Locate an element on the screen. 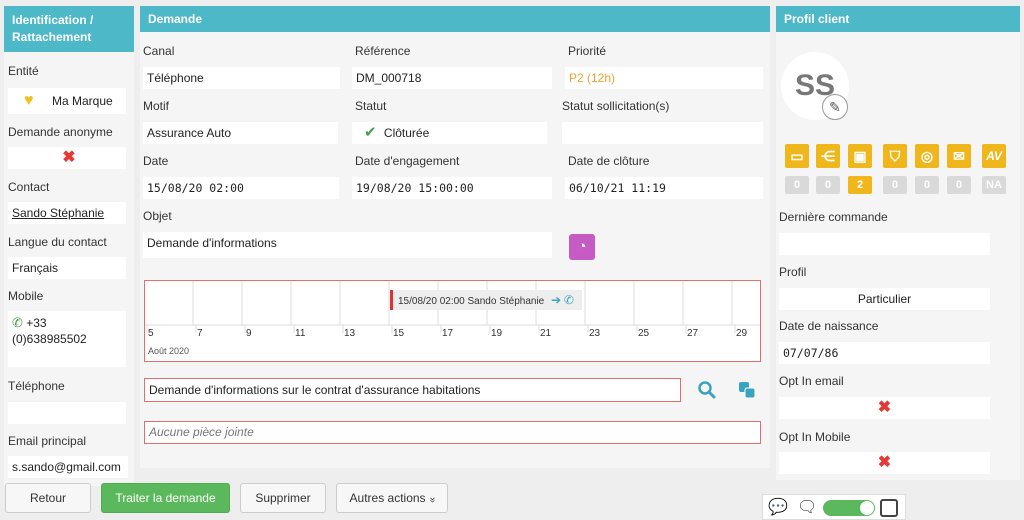 Image resolution: width=1024 pixels, height=520 pixels. optin-email-field: ✖ is located at coordinates (884, 408).